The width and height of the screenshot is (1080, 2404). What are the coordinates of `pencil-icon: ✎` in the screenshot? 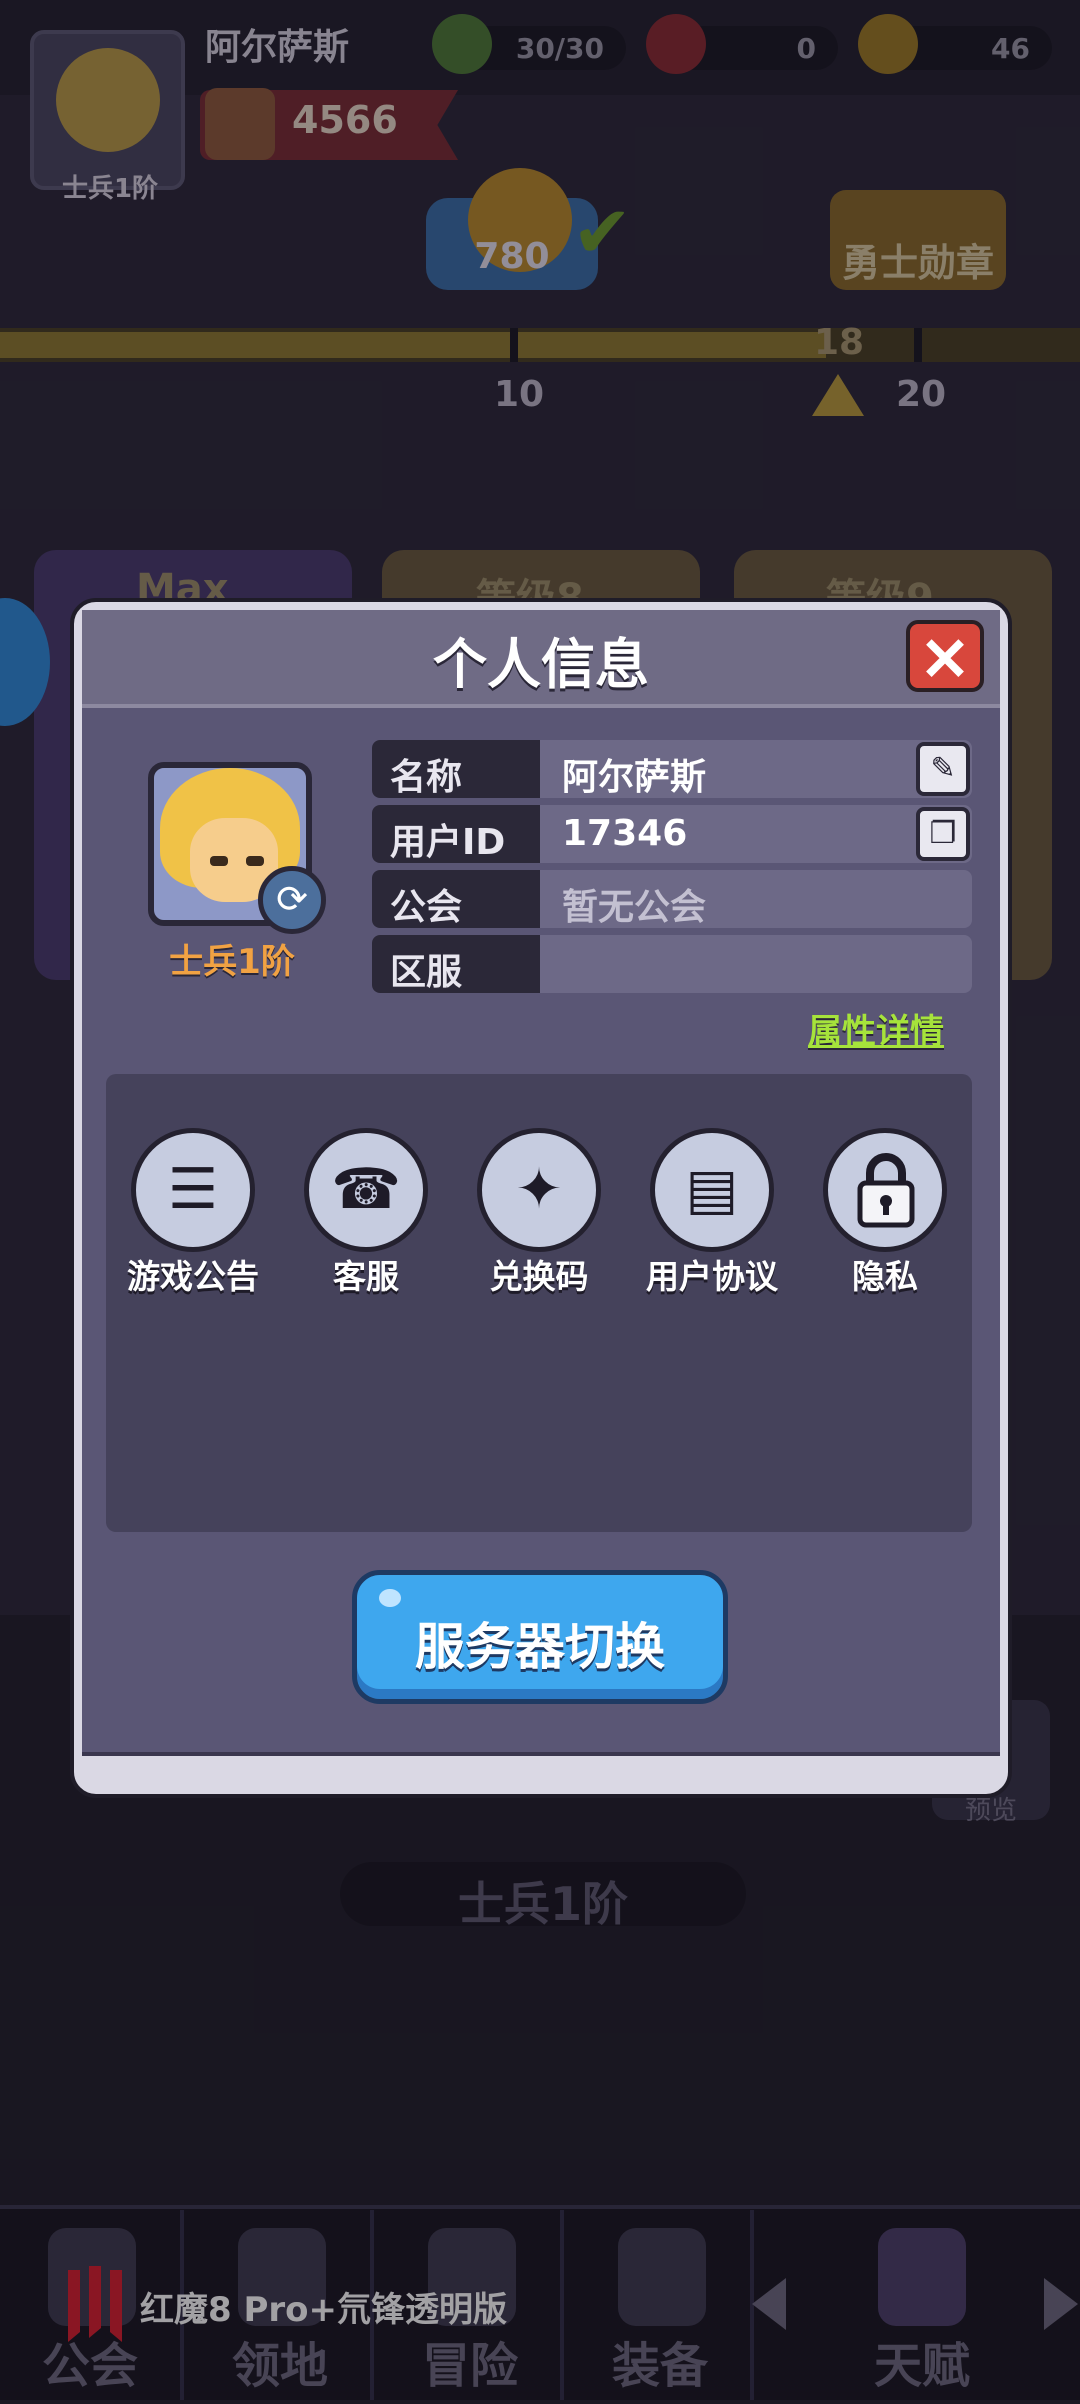 It's located at (943, 768).